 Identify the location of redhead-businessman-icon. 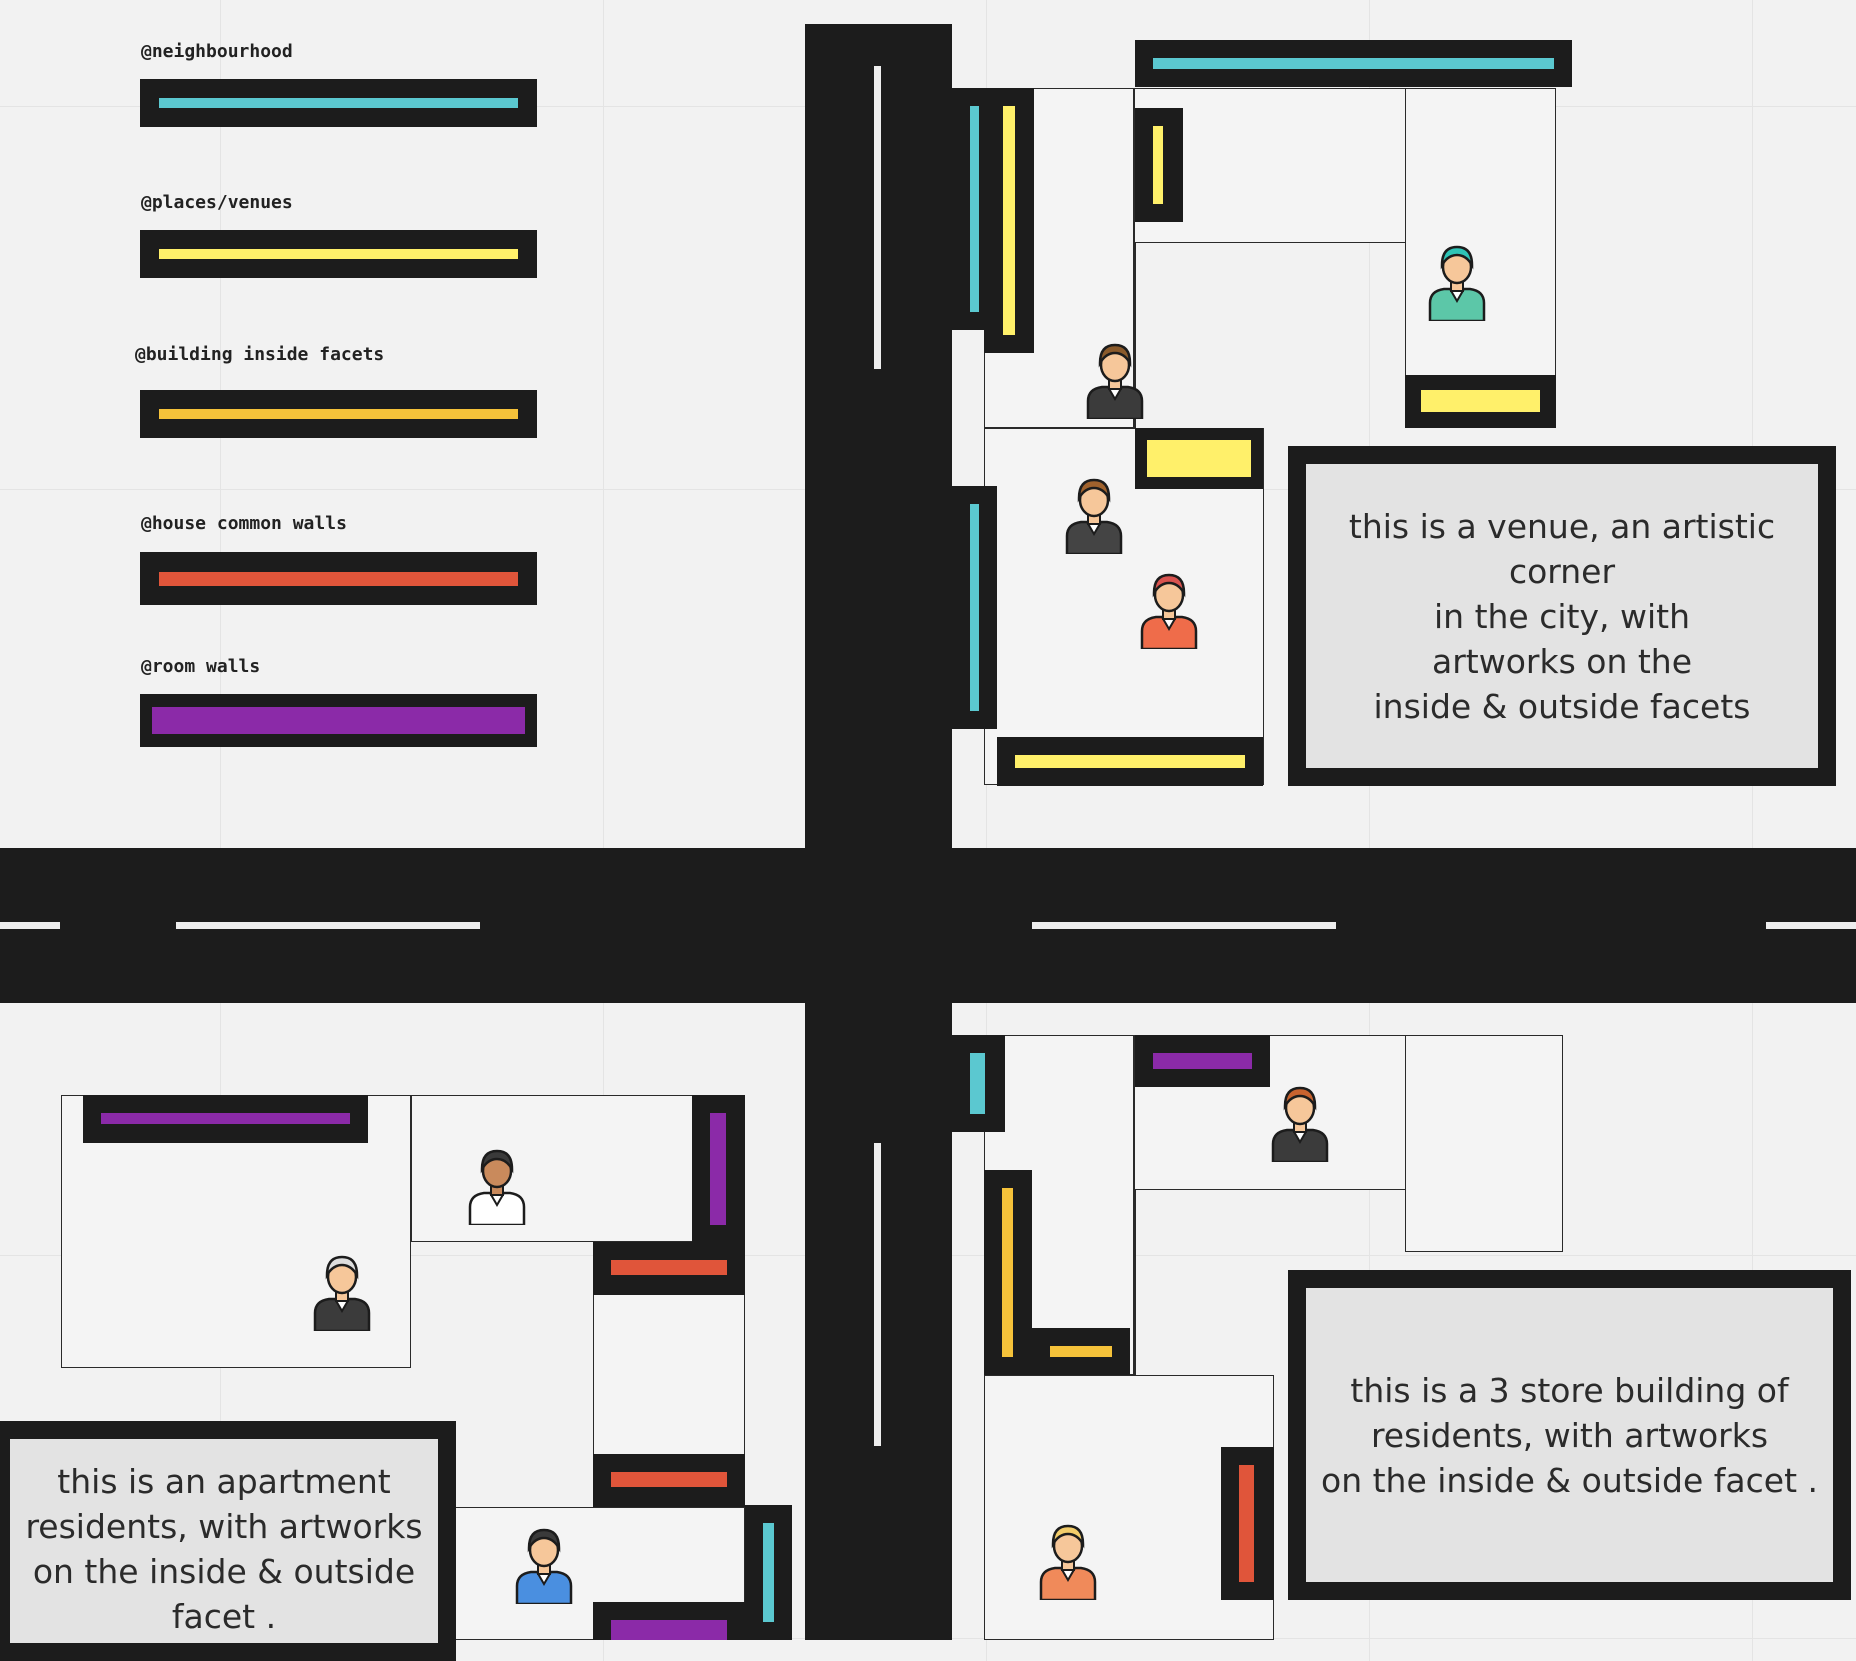
(1300, 1124).